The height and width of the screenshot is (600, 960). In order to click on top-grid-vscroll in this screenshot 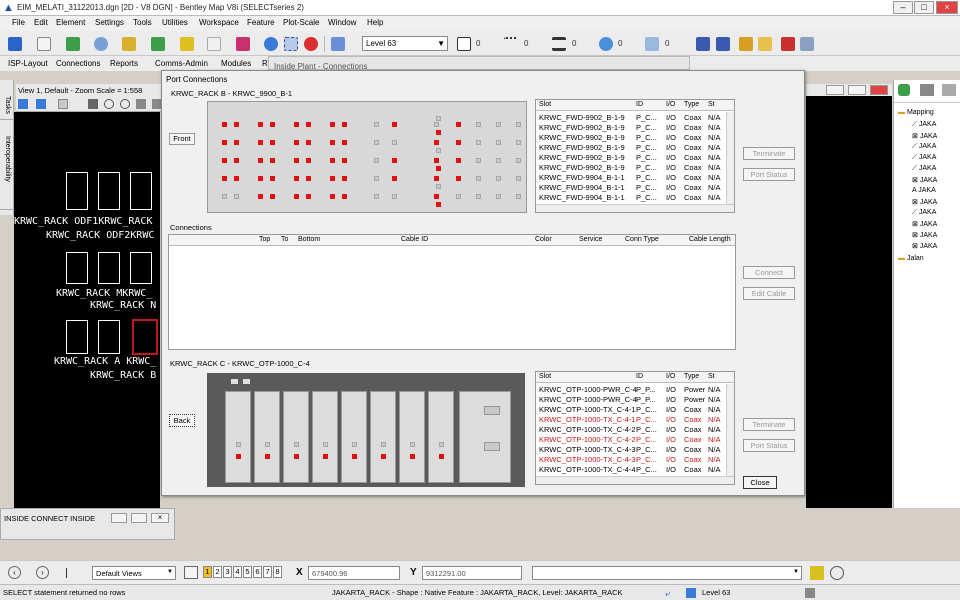, I will do `click(730, 158)`.